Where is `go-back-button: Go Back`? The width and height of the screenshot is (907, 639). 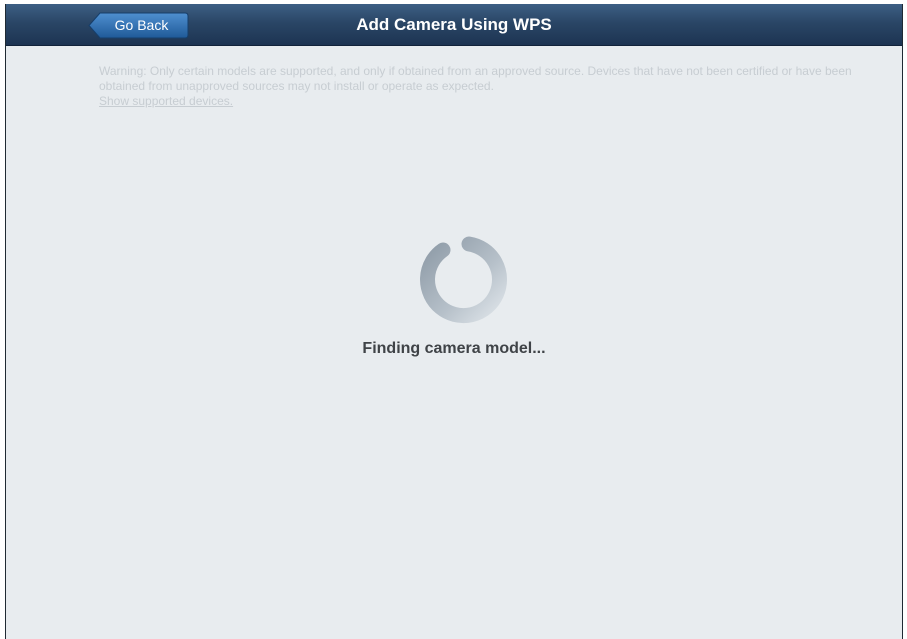 go-back-button: Go Back is located at coordinates (138, 25).